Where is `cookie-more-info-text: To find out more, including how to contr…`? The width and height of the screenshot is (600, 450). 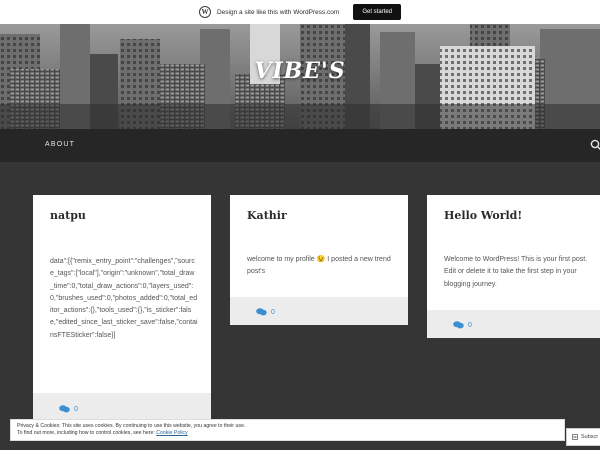
cookie-more-info-text: To find out more, including how to contr… is located at coordinates (87, 433).